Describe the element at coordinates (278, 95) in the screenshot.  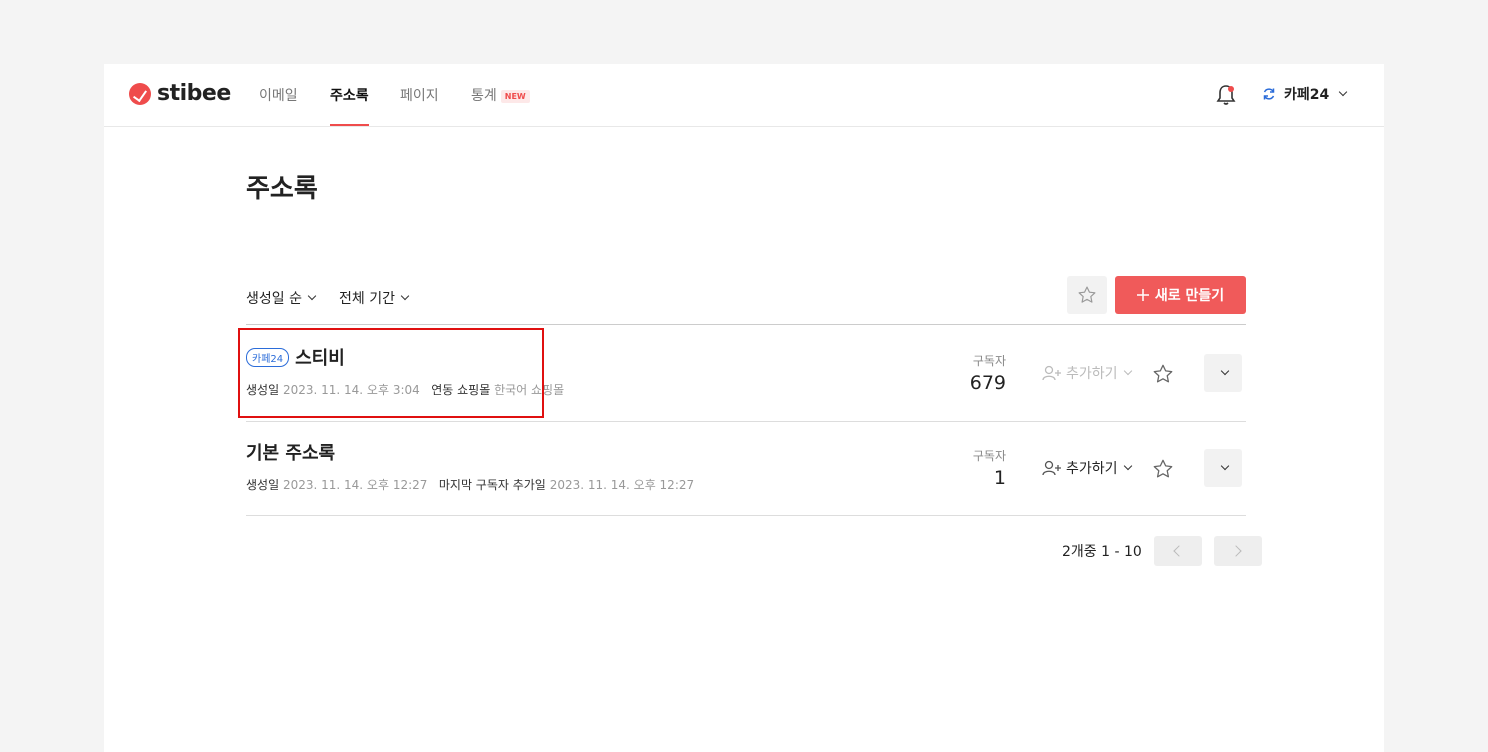
I see `tab-email: 이메일` at that location.